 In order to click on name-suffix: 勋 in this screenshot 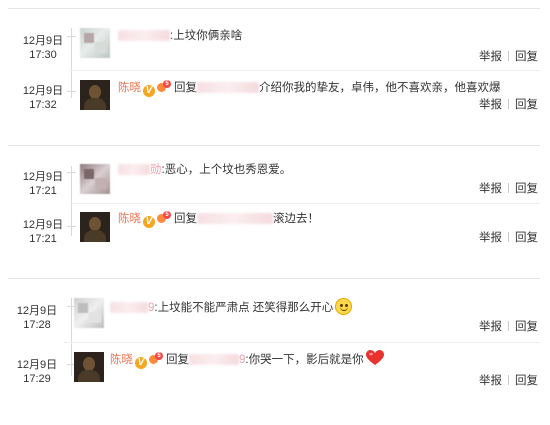, I will do `click(156, 170)`.